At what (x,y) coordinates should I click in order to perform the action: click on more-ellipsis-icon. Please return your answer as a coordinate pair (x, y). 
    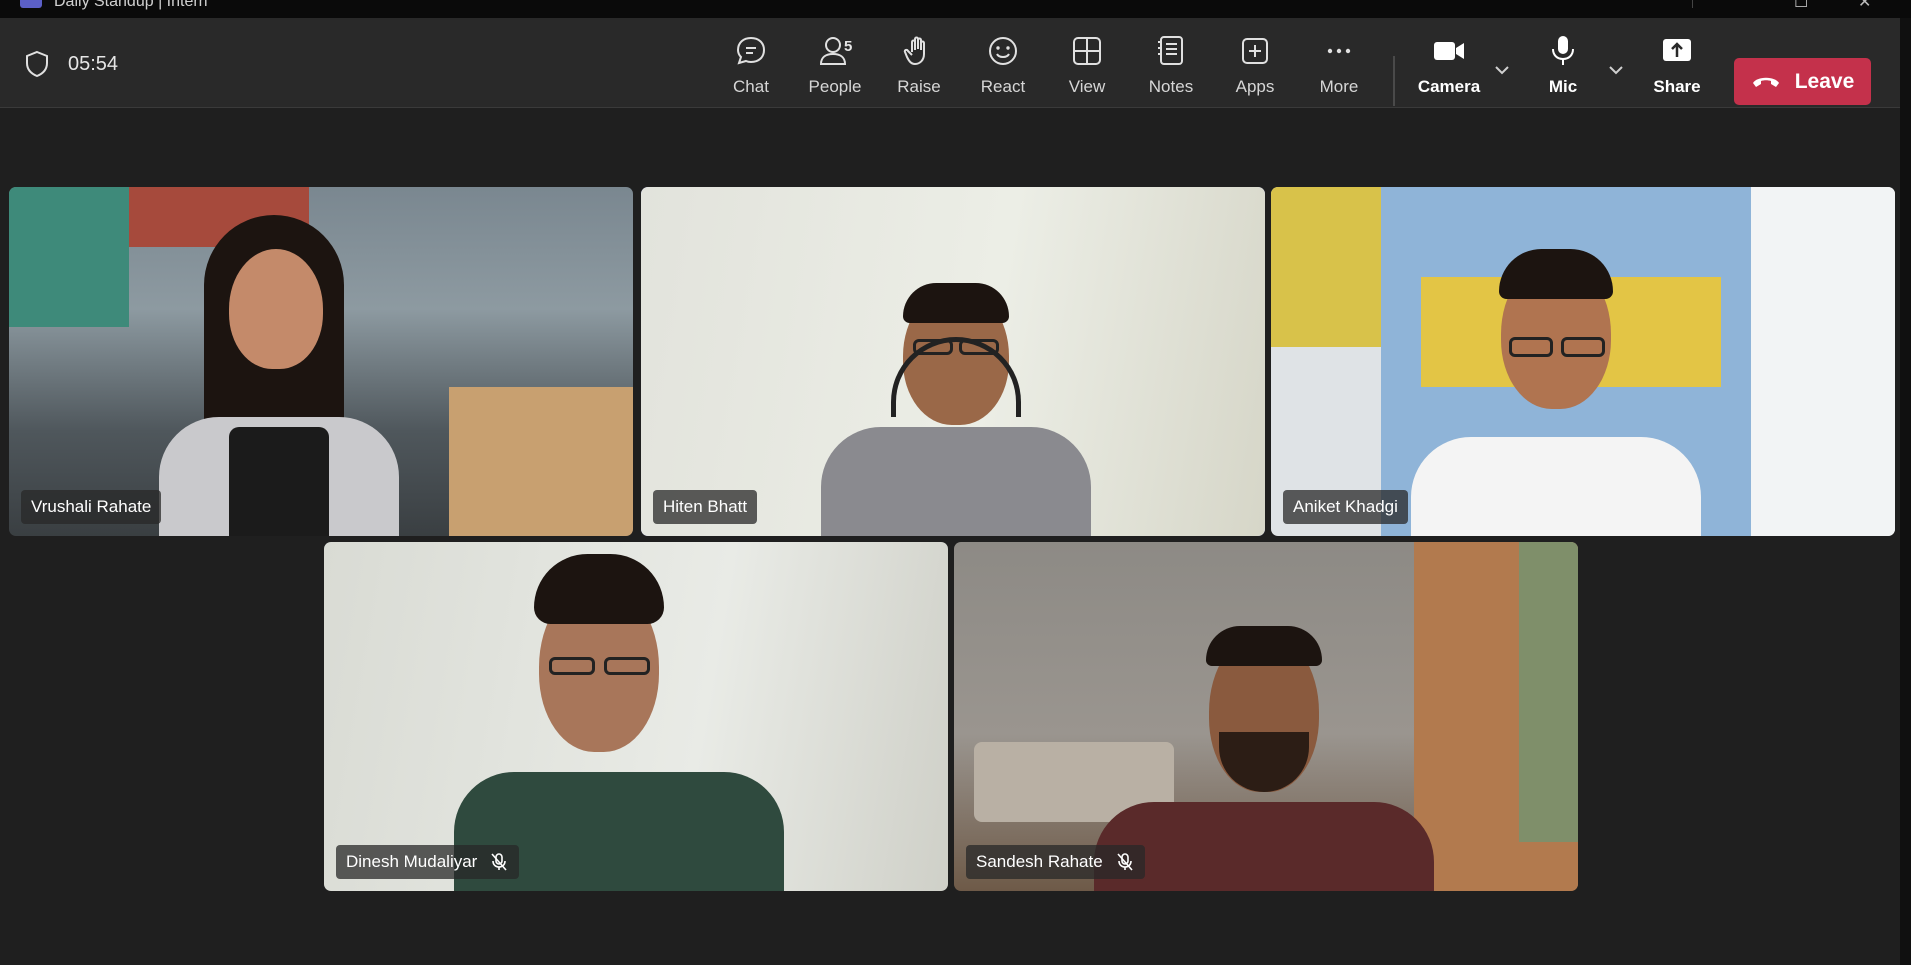
    Looking at the image, I should click on (1339, 51).